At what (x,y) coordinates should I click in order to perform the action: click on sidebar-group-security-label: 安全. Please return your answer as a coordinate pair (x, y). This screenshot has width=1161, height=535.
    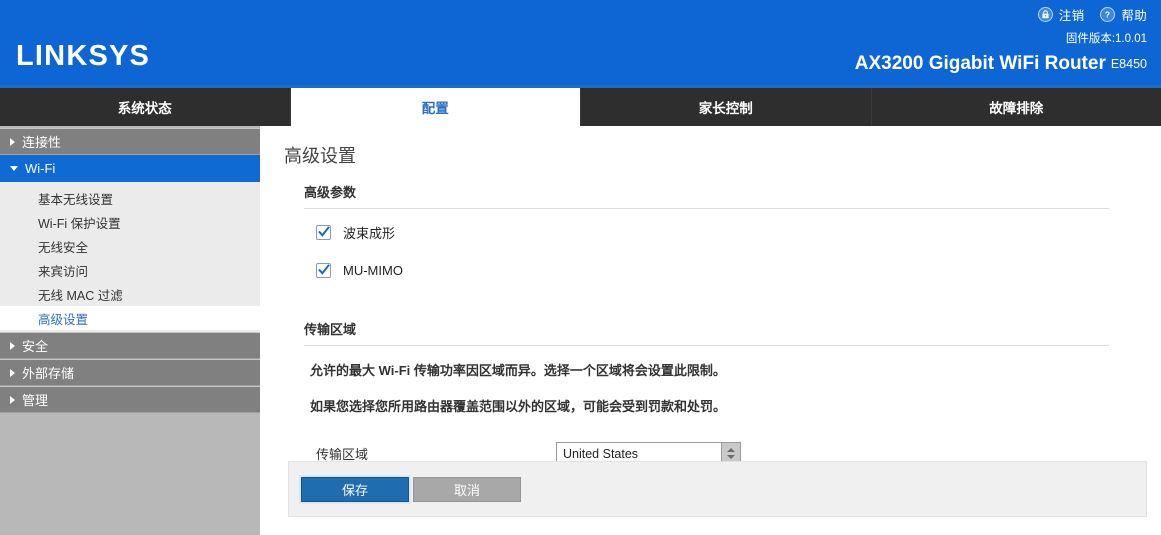
    Looking at the image, I should click on (35, 346).